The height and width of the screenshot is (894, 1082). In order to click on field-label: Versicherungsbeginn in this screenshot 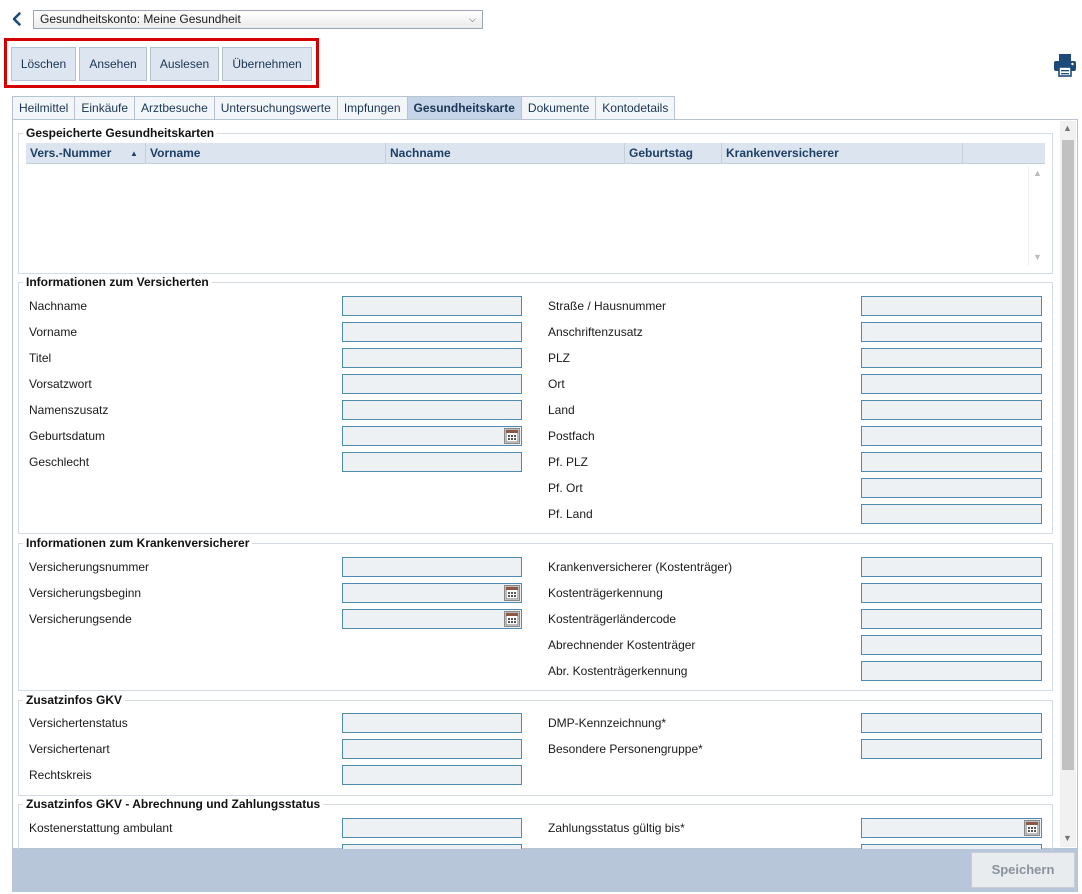, I will do `click(85, 593)`.